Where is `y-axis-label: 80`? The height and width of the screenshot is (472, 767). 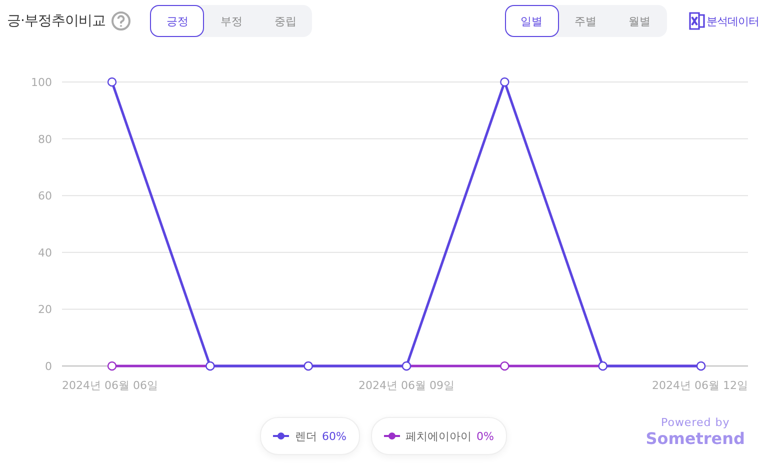 y-axis-label: 80 is located at coordinates (45, 139).